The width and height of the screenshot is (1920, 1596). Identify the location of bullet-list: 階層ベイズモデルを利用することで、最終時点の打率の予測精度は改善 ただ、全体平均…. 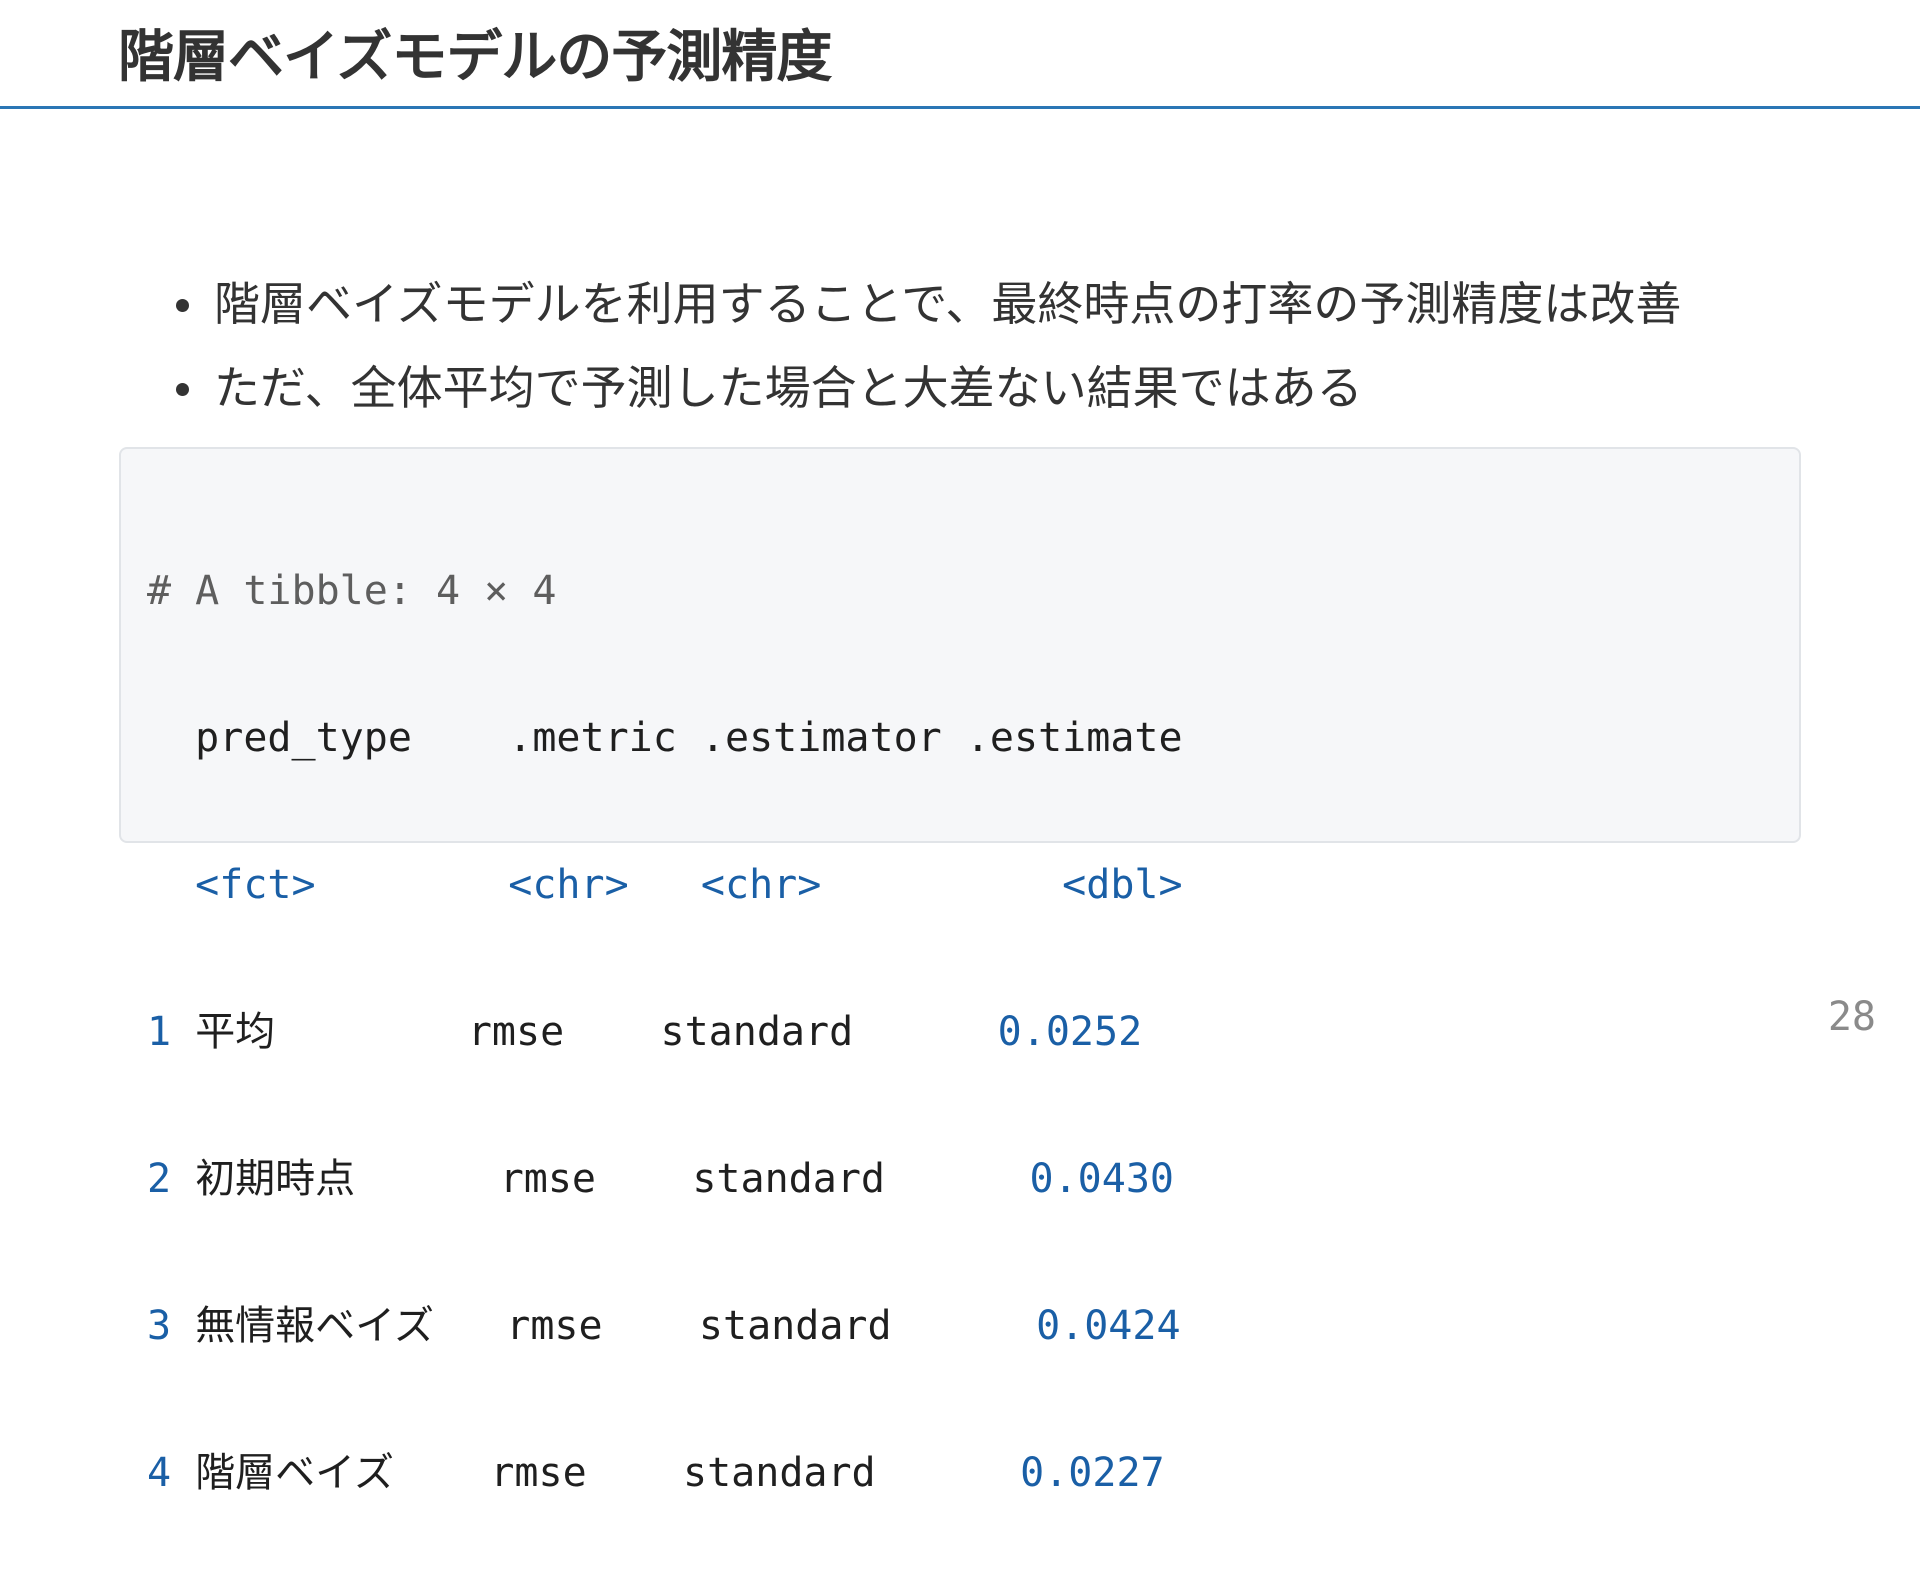
(925, 346).